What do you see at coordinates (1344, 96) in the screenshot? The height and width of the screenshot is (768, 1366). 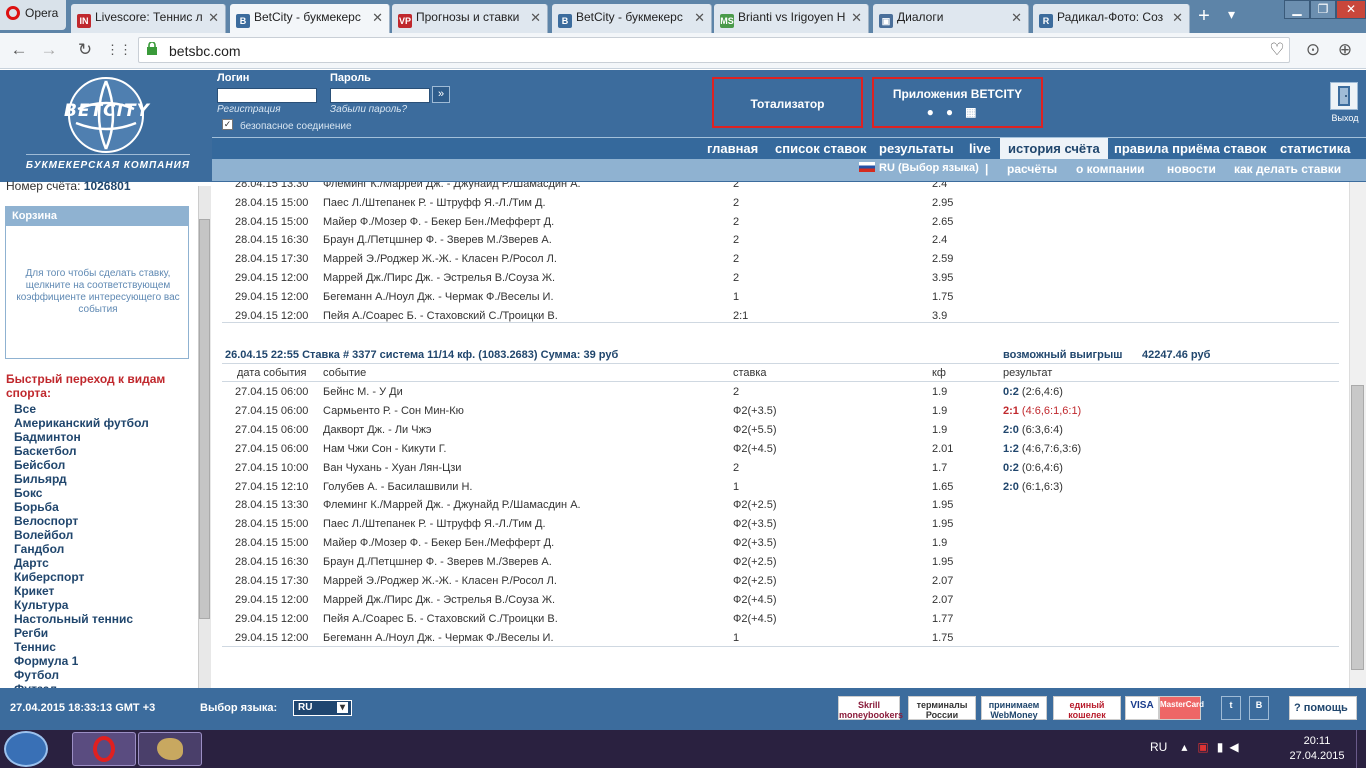 I see `exit-door-icon` at bounding box center [1344, 96].